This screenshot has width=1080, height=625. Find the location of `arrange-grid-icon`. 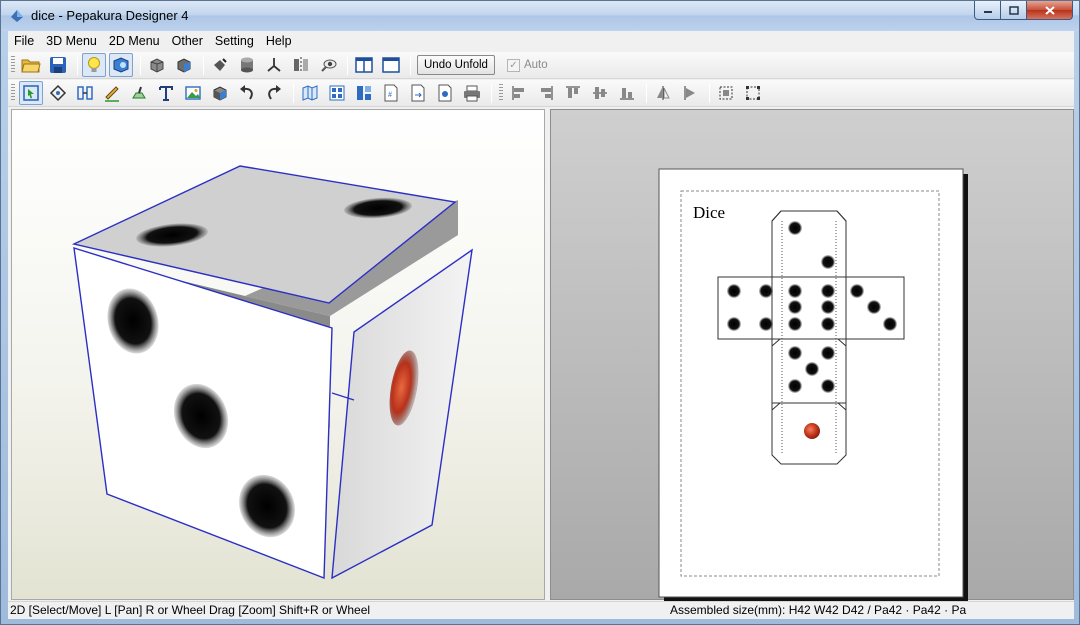

arrange-grid-icon is located at coordinates (337, 93).